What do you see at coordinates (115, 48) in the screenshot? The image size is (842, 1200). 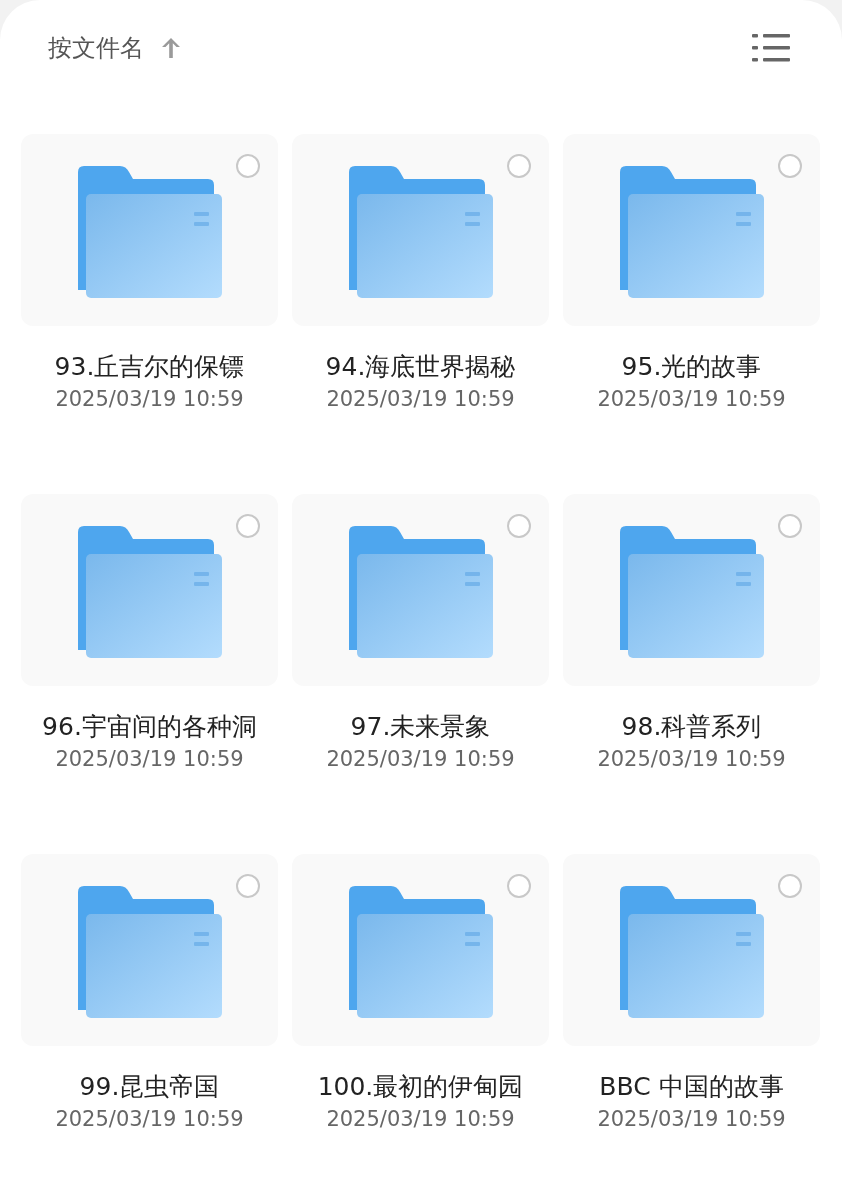 I see `sort-button: 按文件名` at bounding box center [115, 48].